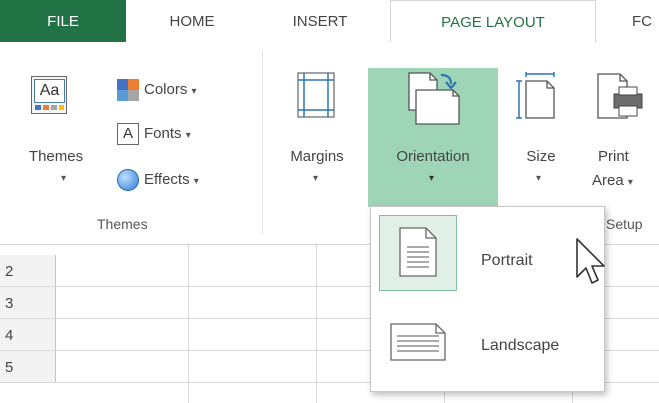 The height and width of the screenshot is (403, 659). What do you see at coordinates (128, 180) in the screenshot?
I see `effects-icon` at bounding box center [128, 180].